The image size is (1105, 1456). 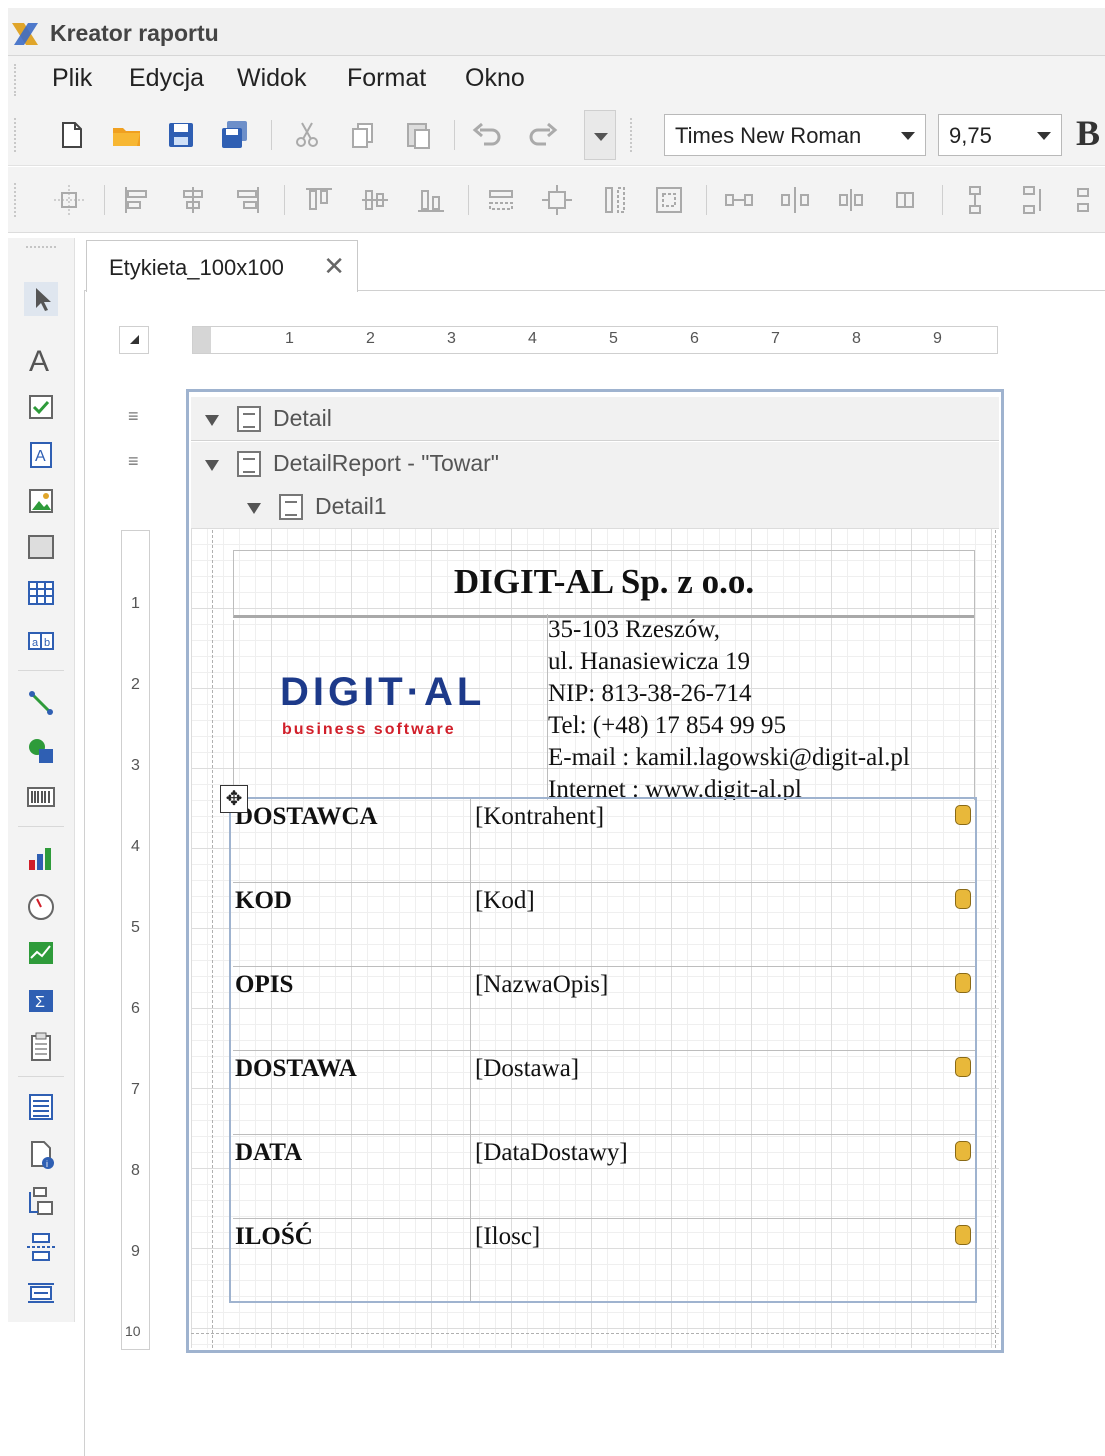 I want to click on paste-icon, so click(x=418, y=135).